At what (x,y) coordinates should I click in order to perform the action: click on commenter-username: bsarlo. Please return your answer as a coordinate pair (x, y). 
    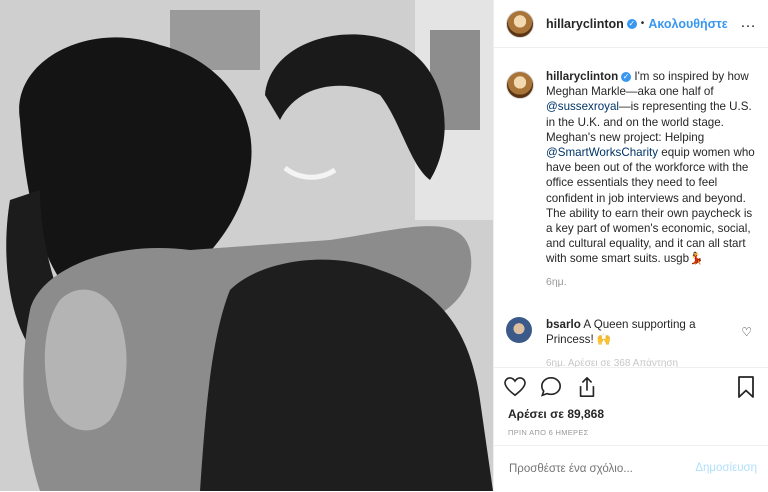
    Looking at the image, I should click on (563, 324).